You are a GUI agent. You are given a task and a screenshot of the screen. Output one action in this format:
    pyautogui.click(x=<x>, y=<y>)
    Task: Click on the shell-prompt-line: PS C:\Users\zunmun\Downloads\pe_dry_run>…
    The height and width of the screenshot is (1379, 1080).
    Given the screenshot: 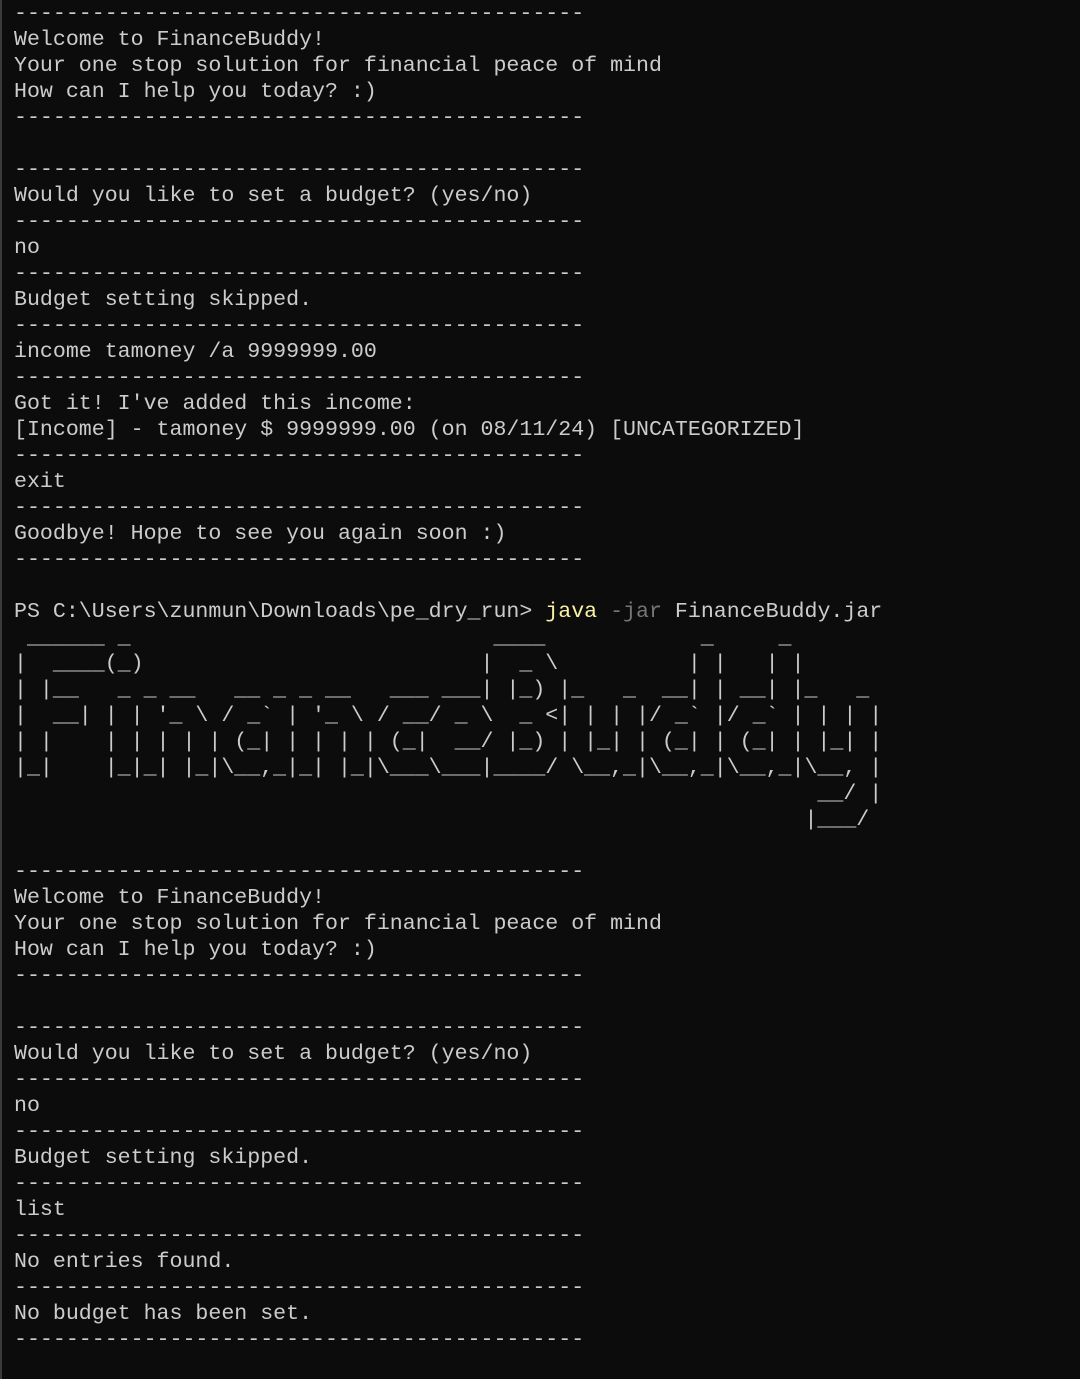 What is the action you would take?
    pyautogui.click(x=544, y=612)
    